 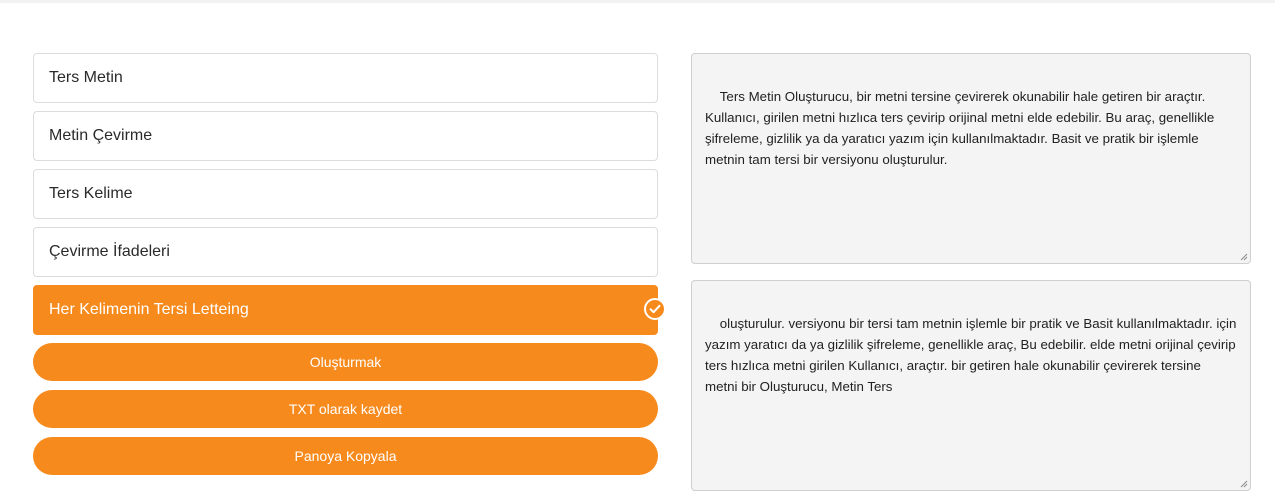 I want to click on save-txt-button: TXT olarak kaydet, so click(x=345, y=409).